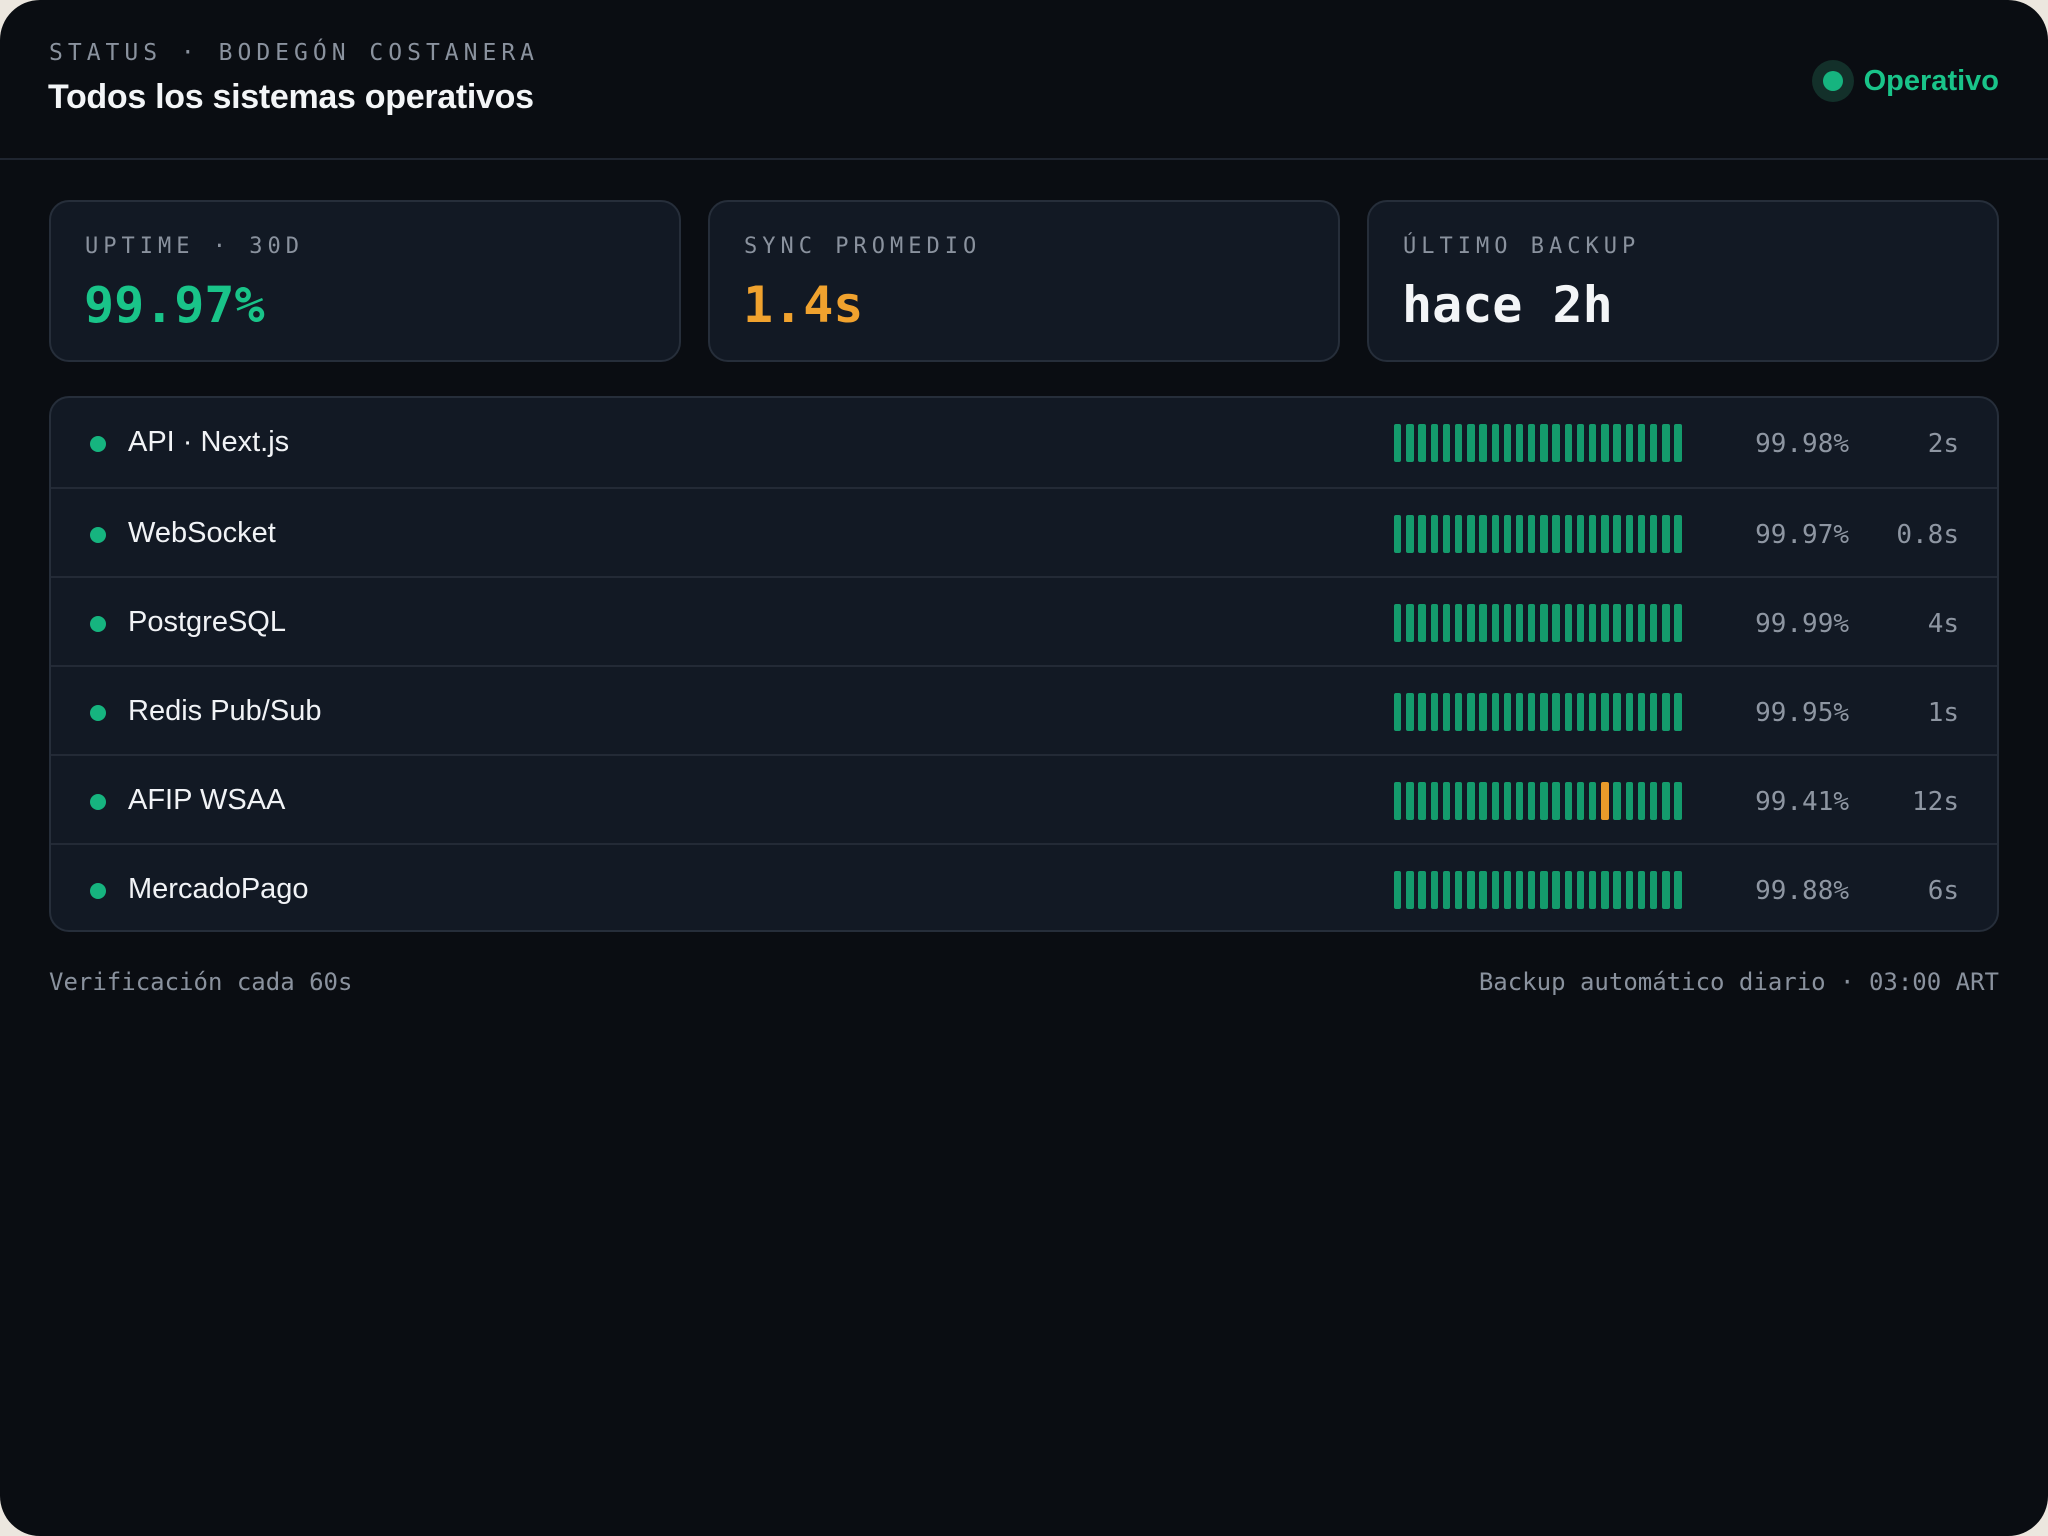 This screenshot has width=2048, height=1536. I want to click on service-row: PostgreSQL 99.99% 4s, so click(1024, 620).